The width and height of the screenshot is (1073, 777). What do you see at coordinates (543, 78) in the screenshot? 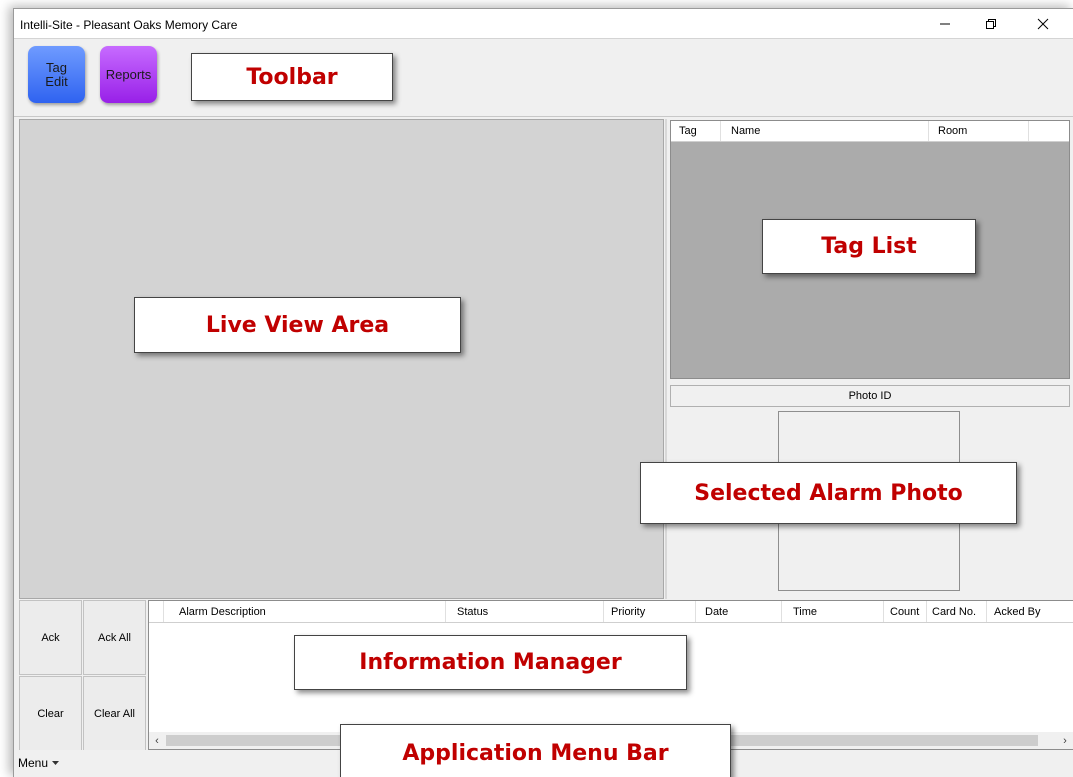
I see `toolbar: Tag Edit Reports` at bounding box center [543, 78].